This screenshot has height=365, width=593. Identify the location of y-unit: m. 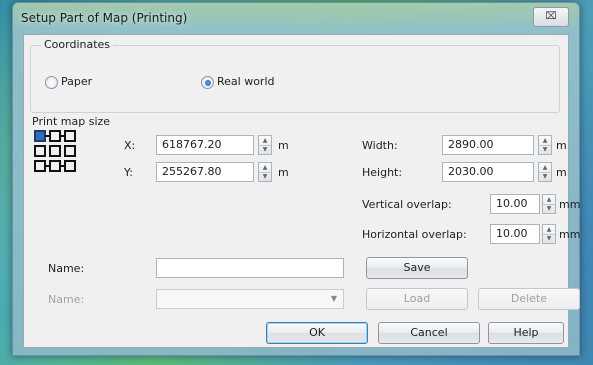
(283, 172).